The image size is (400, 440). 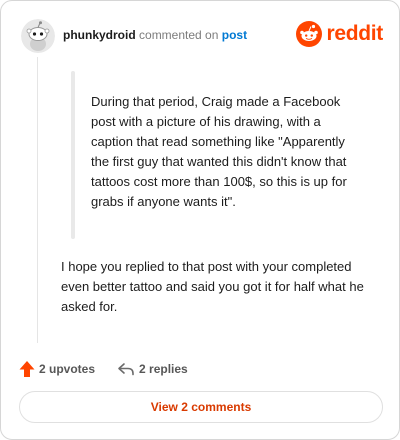 I want to click on comment-header: phunkydroid commented on post reddit, so click(x=202, y=36).